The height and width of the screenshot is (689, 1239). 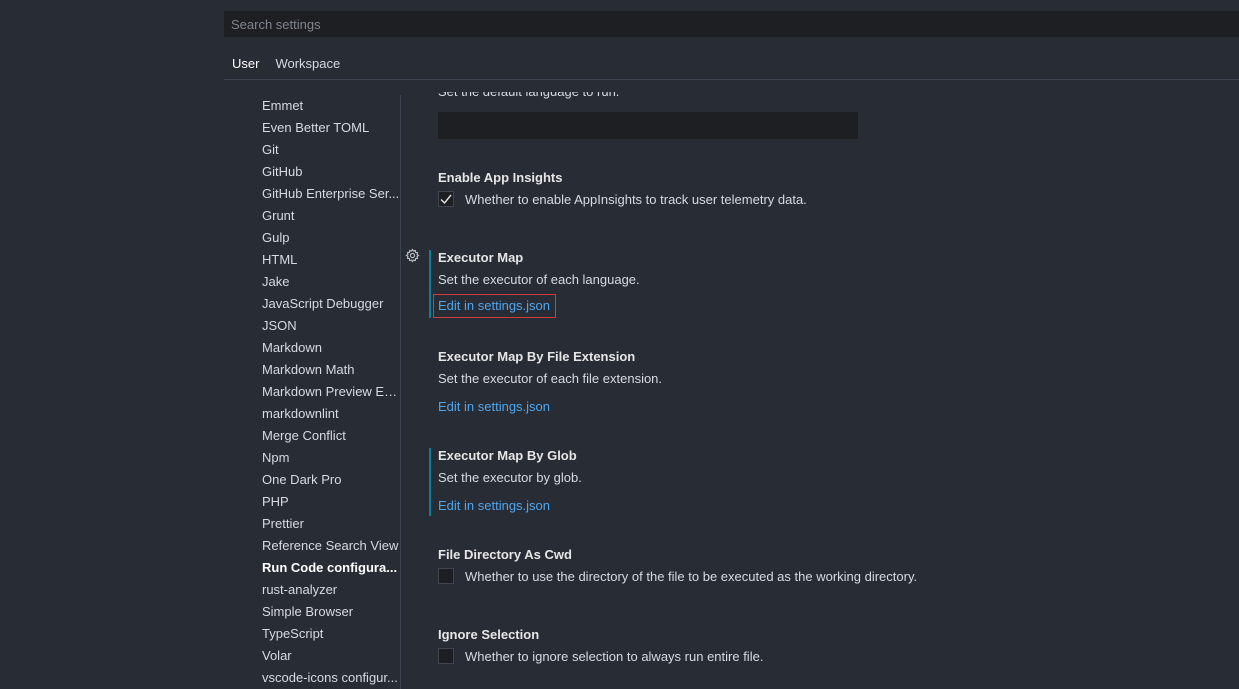 I want to click on gear-icon, so click(x=412, y=255).